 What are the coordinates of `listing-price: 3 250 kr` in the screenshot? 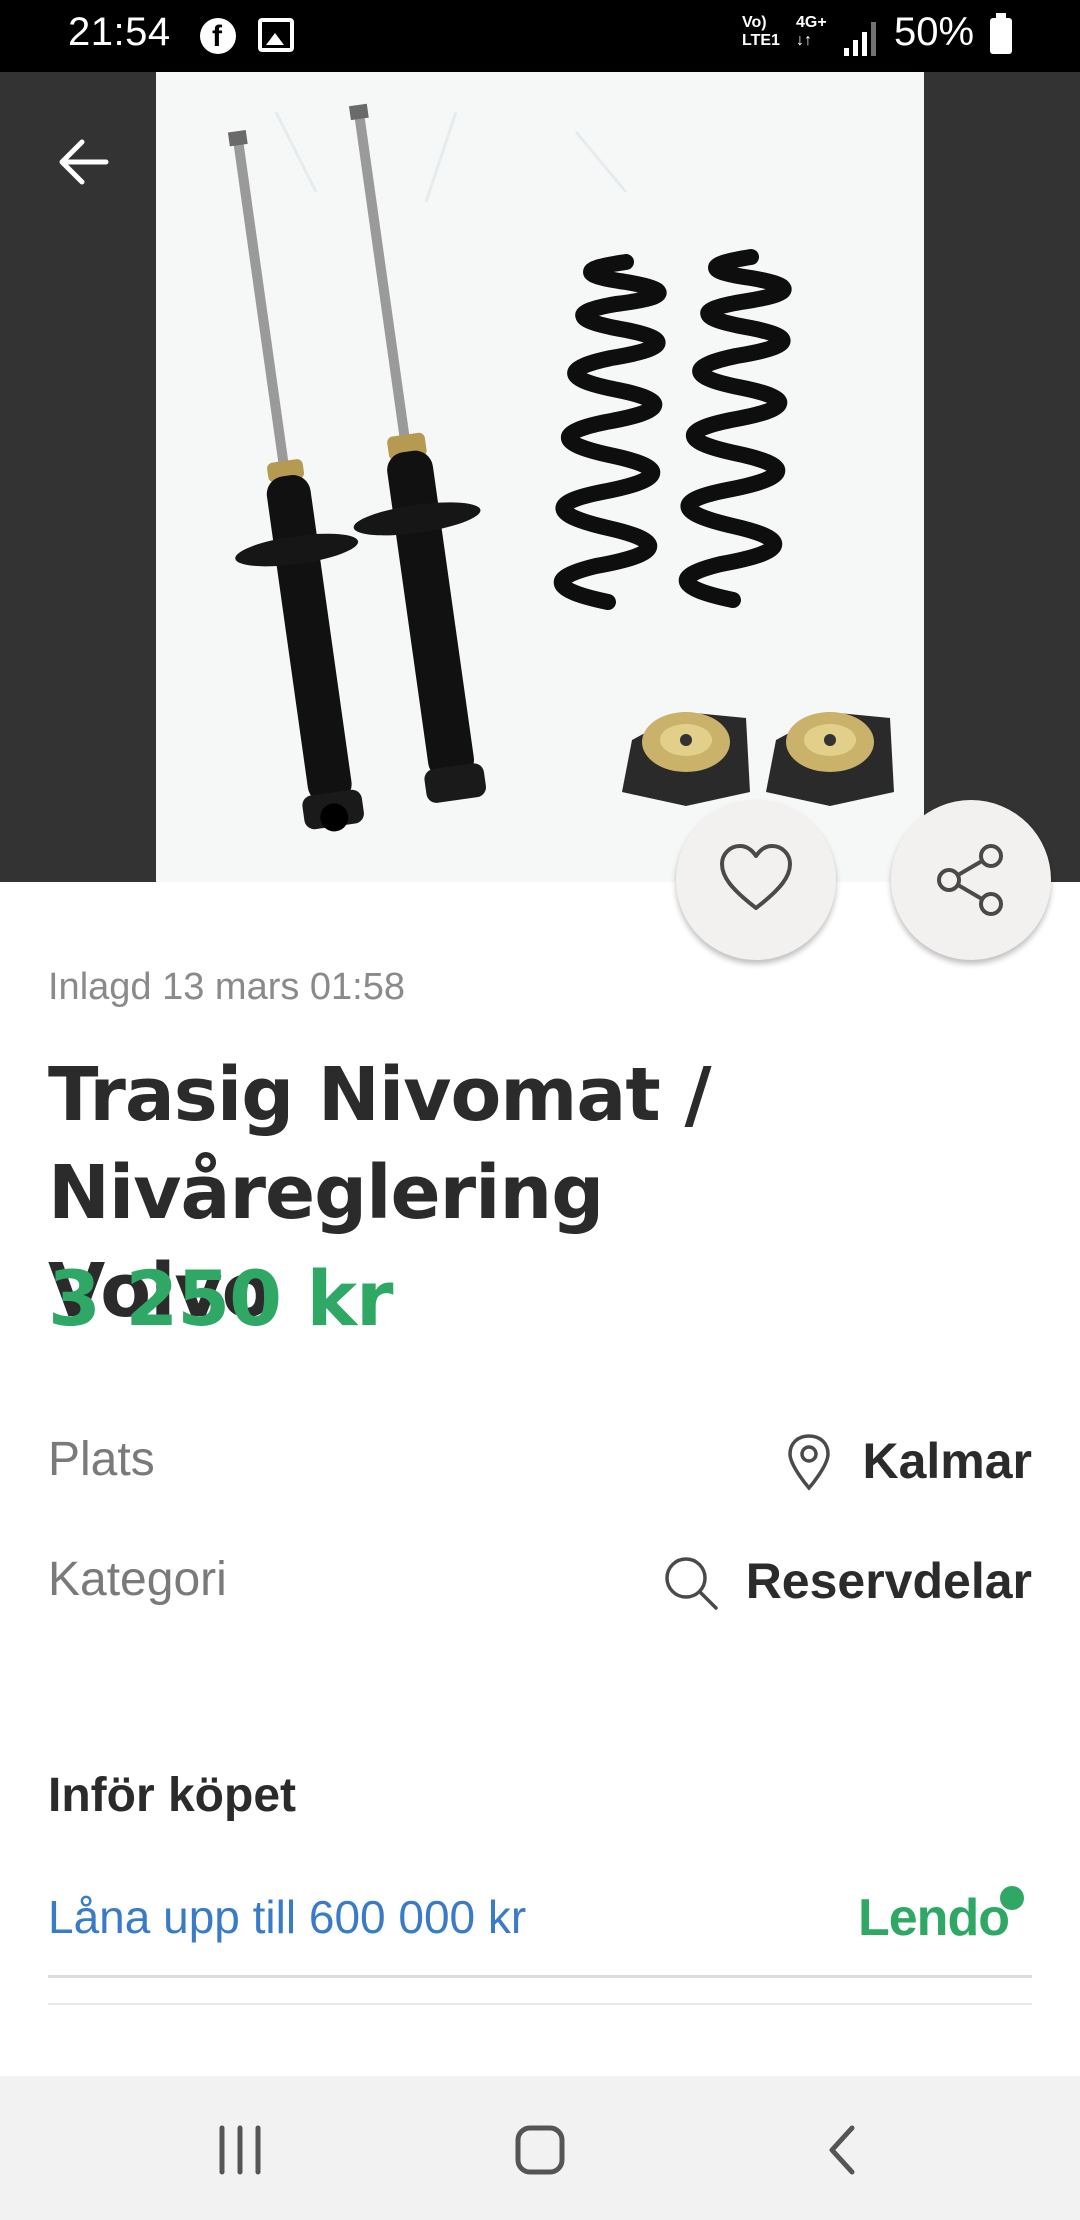 It's located at (220, 1298).